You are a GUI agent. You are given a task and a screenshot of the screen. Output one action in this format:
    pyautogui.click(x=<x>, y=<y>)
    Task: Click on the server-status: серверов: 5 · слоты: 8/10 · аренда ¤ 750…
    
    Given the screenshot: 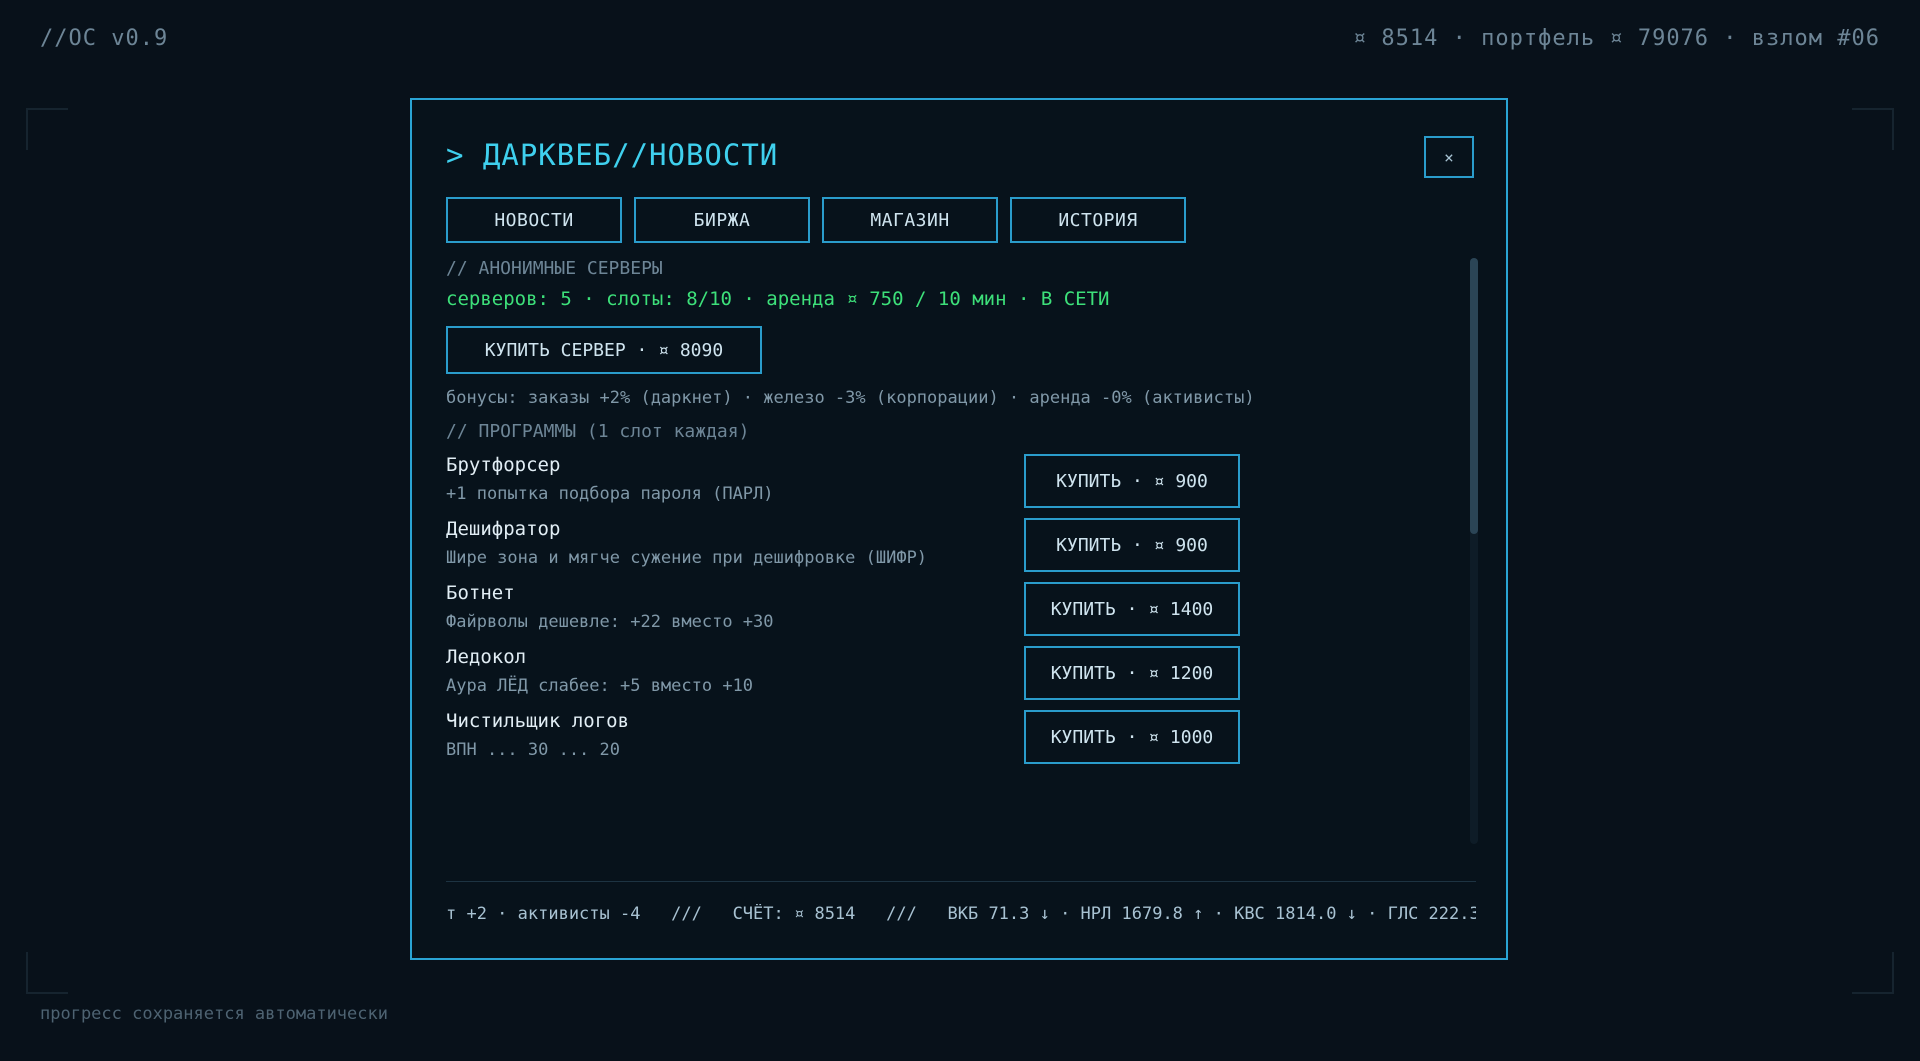 What is the action you would take?
    pyautogui.click(x=778, y=299)
    